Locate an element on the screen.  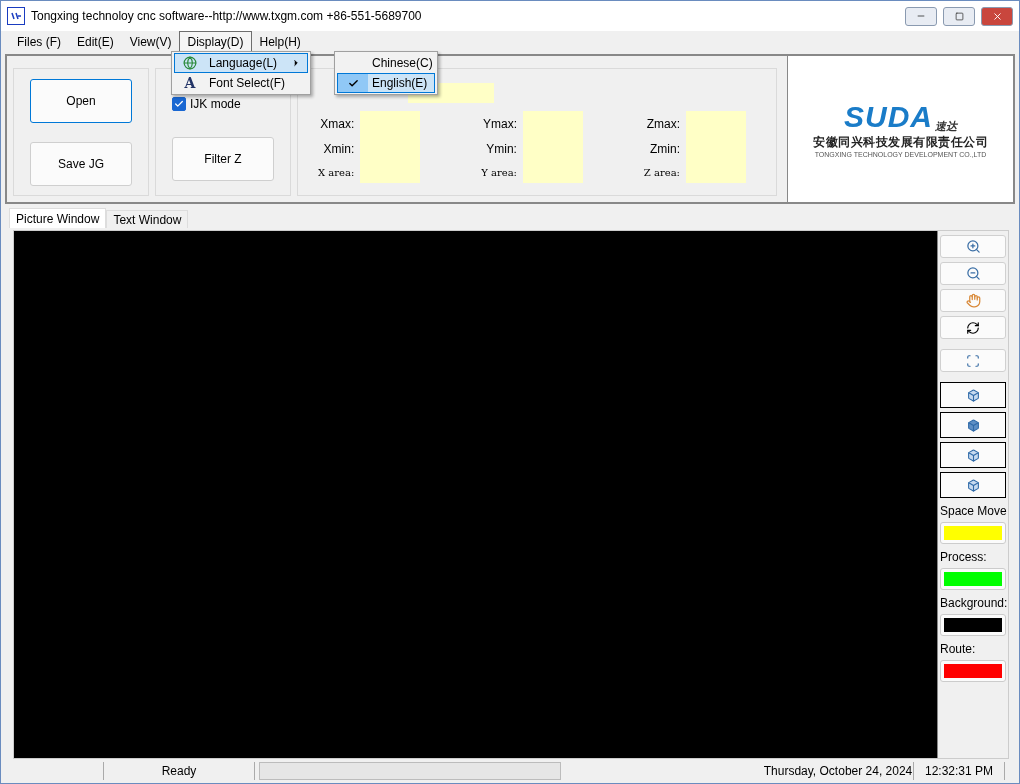
min-label: Zmin: is located at coordinates (665, 148).